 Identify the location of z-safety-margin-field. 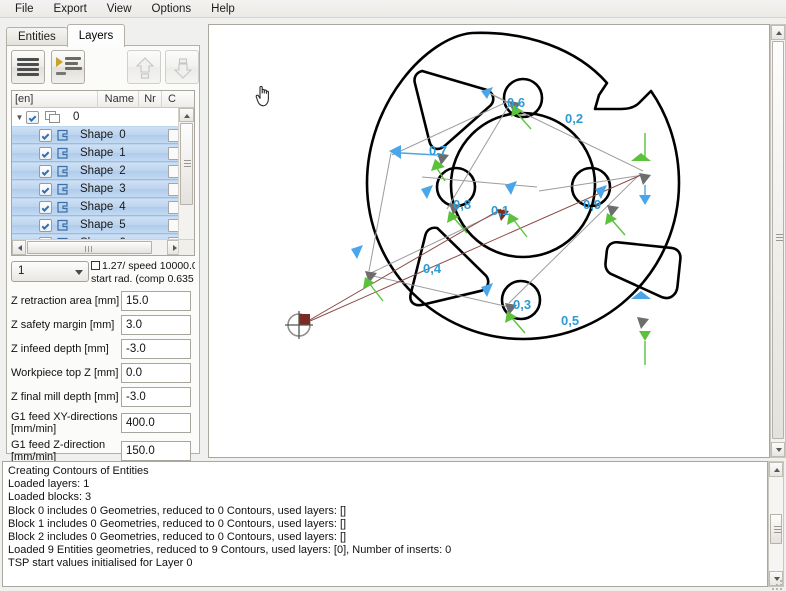
(156, 325).